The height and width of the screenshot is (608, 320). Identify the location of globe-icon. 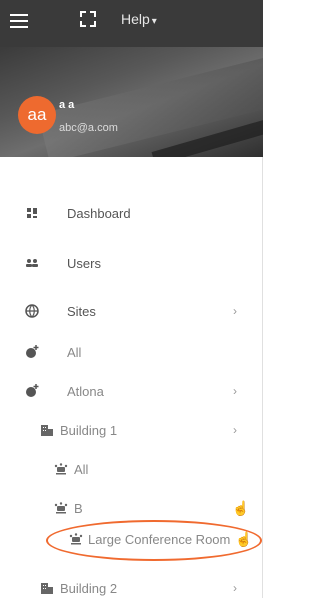
(32, 311).